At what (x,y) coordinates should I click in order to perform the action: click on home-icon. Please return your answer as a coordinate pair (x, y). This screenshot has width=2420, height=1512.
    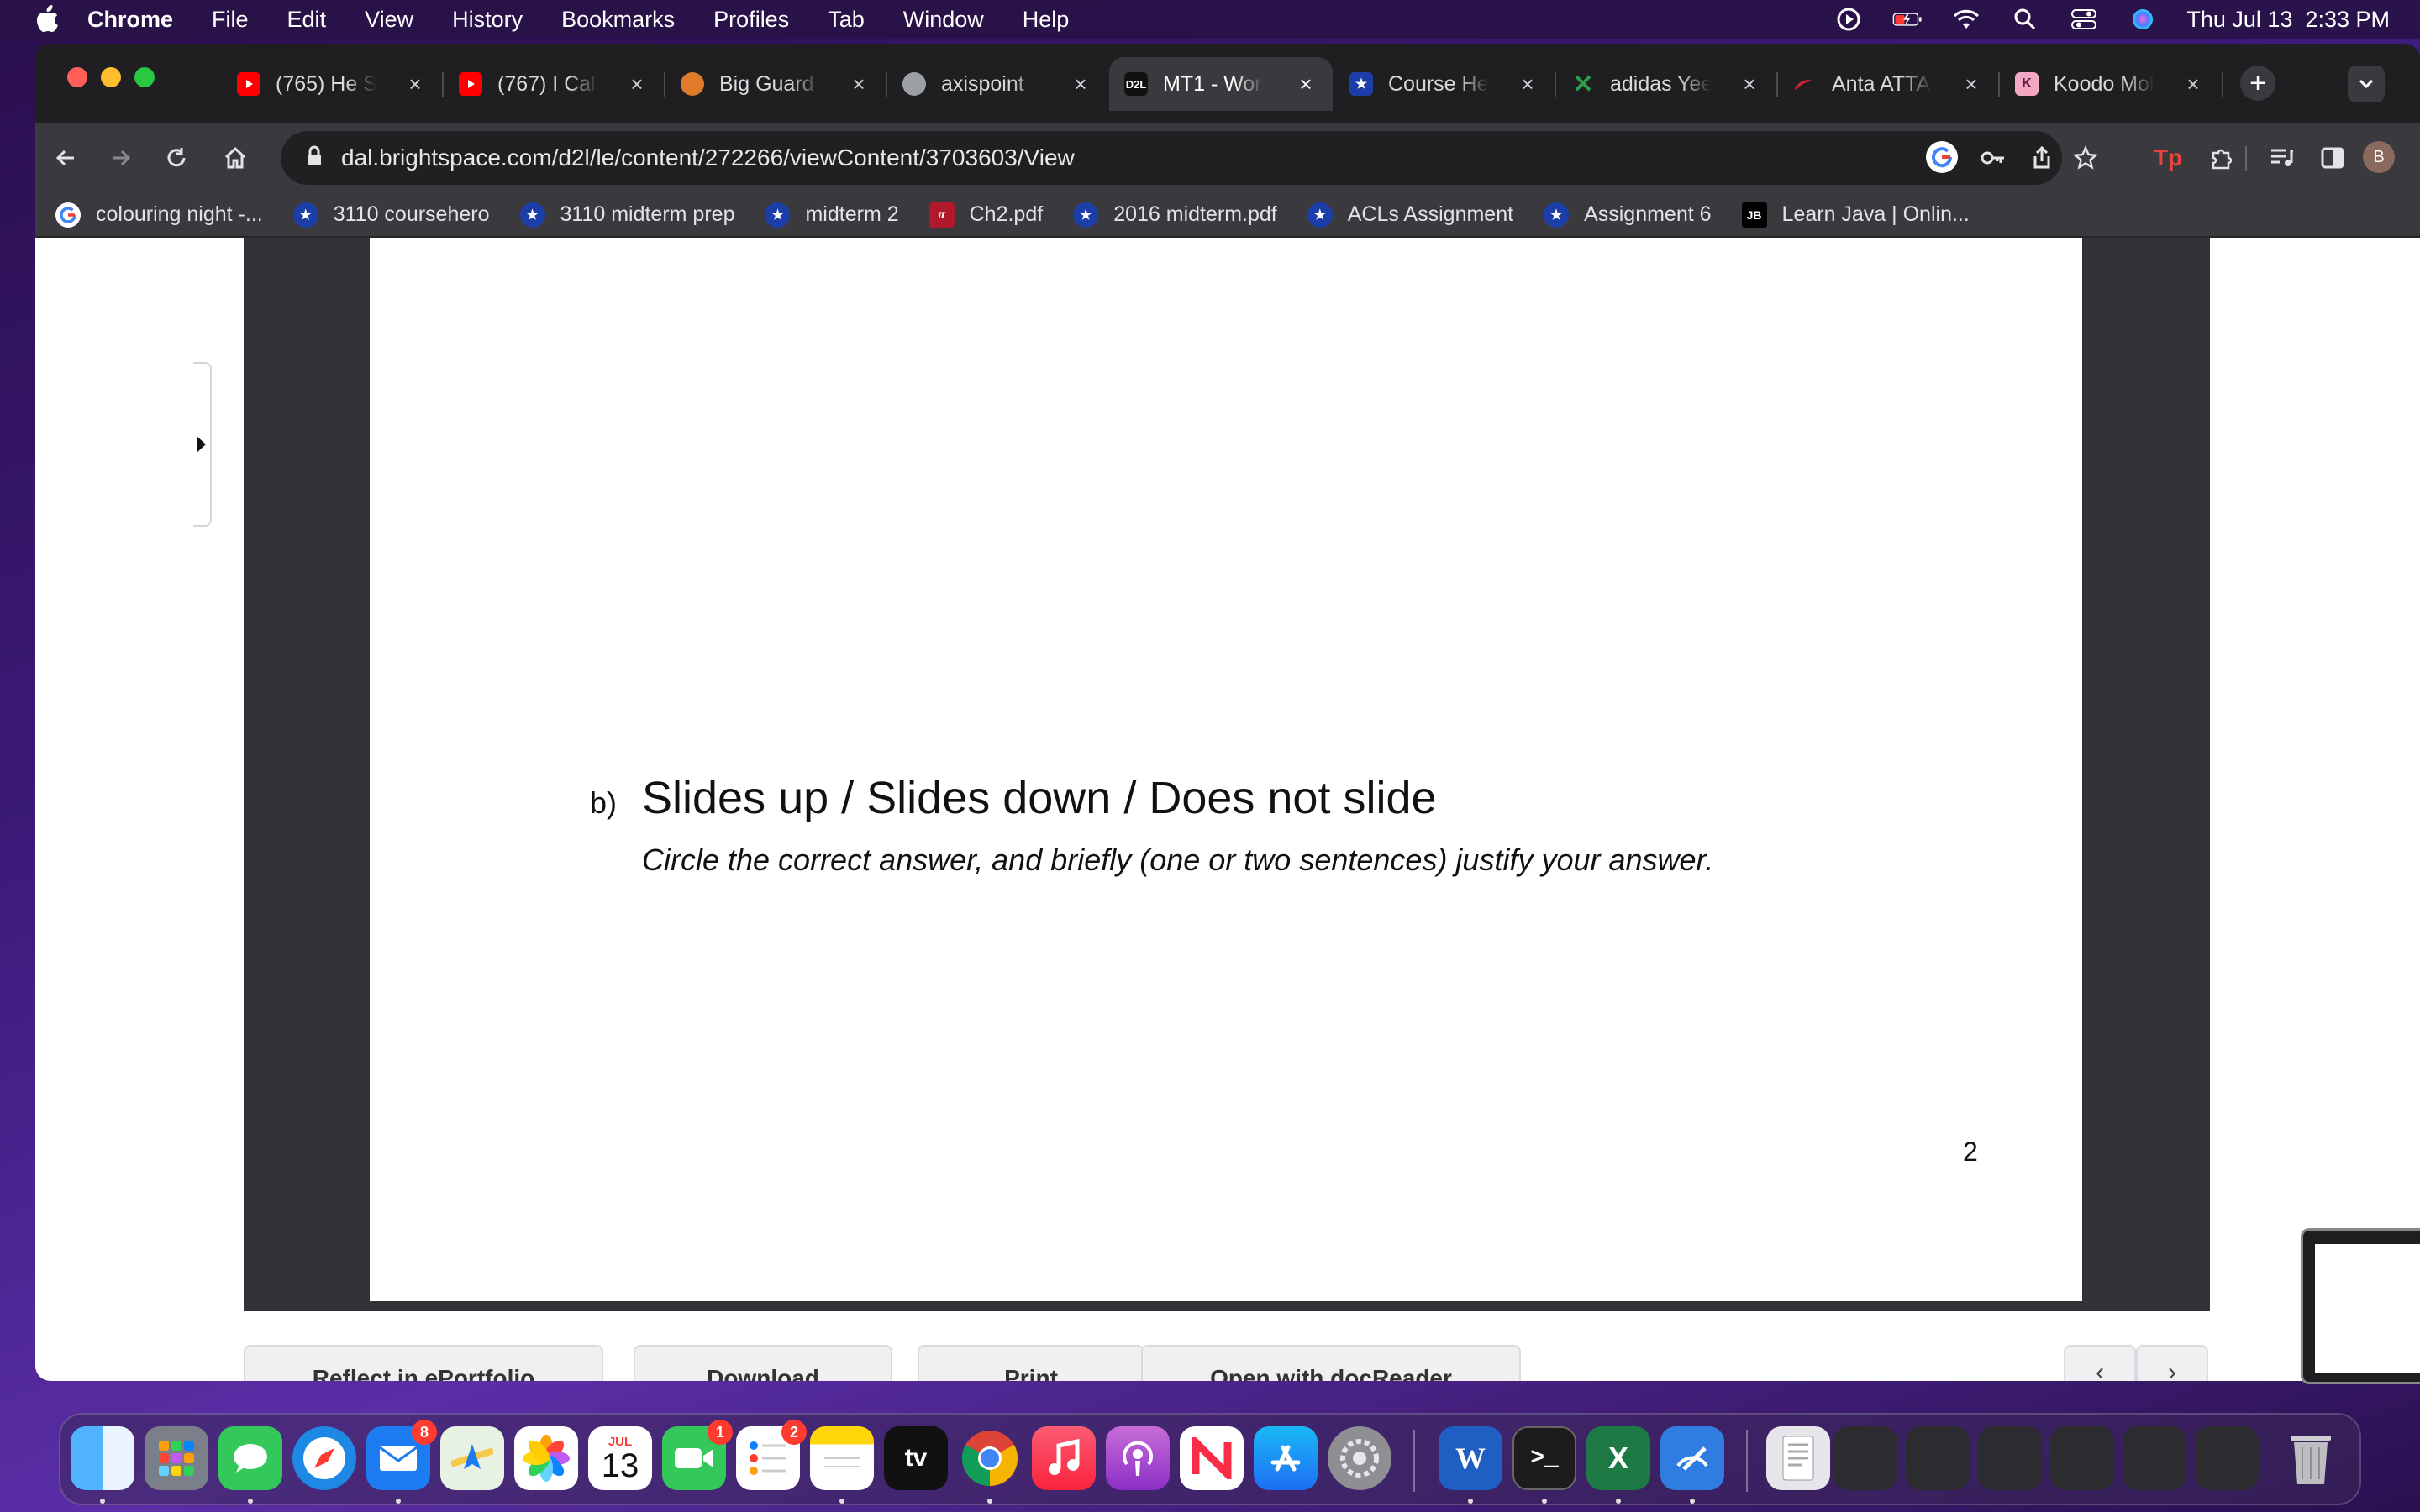
    Looking at the image, I should click on (235, 158).